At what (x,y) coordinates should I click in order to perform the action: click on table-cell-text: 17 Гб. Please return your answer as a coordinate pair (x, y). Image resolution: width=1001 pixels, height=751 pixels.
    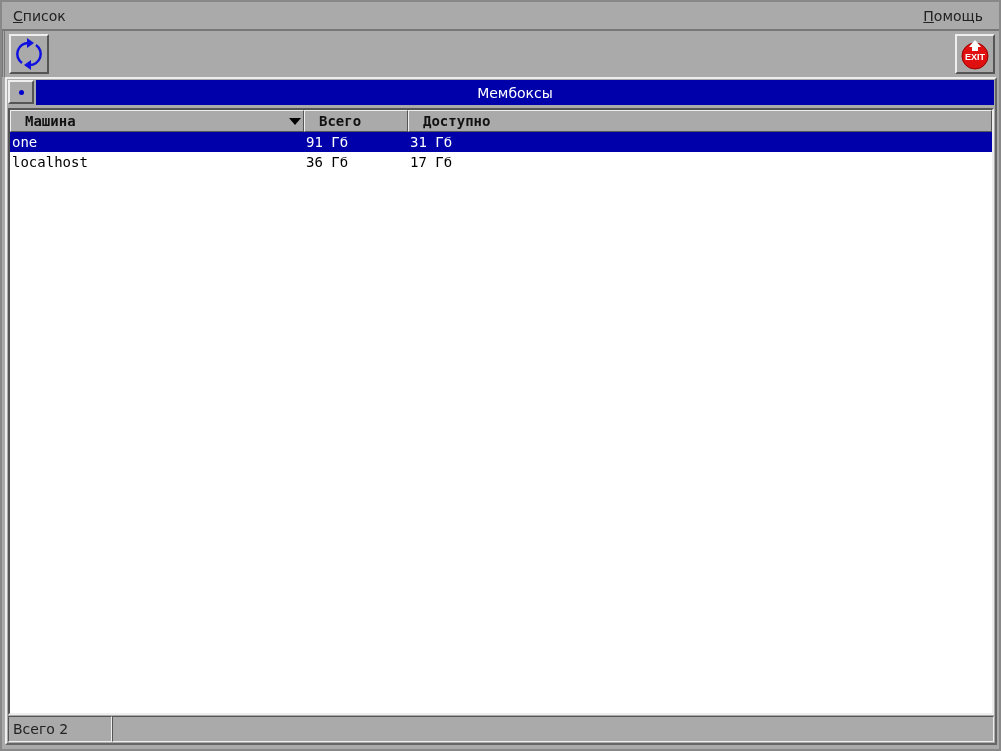
    Looking at the image, I should click on (431, 162).